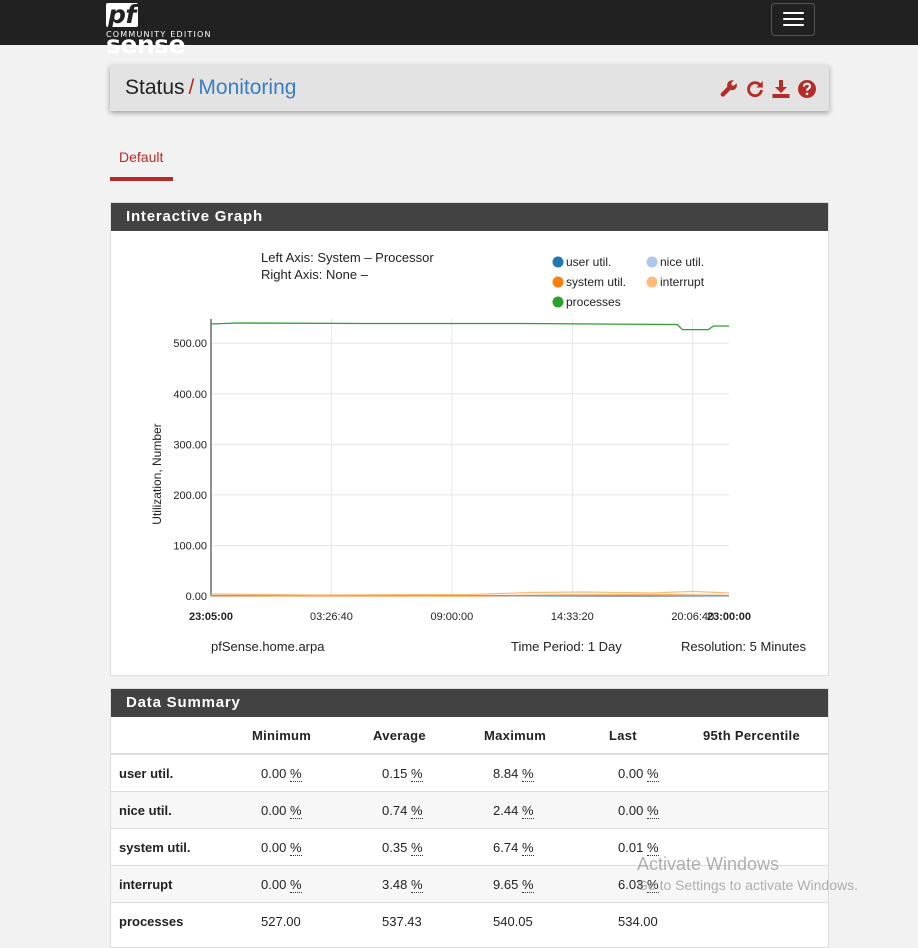 This screenshot has height=948, width=918. I want to click on header-actions, so click(765, 89).